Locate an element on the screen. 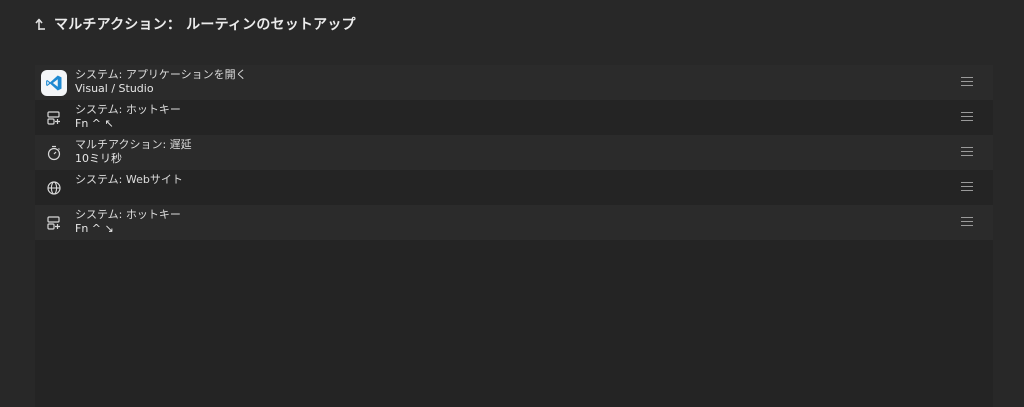 This screenshot has width=1024, height=407. action-row-website: システム: Webサイト is located at coordinates (514, 187).